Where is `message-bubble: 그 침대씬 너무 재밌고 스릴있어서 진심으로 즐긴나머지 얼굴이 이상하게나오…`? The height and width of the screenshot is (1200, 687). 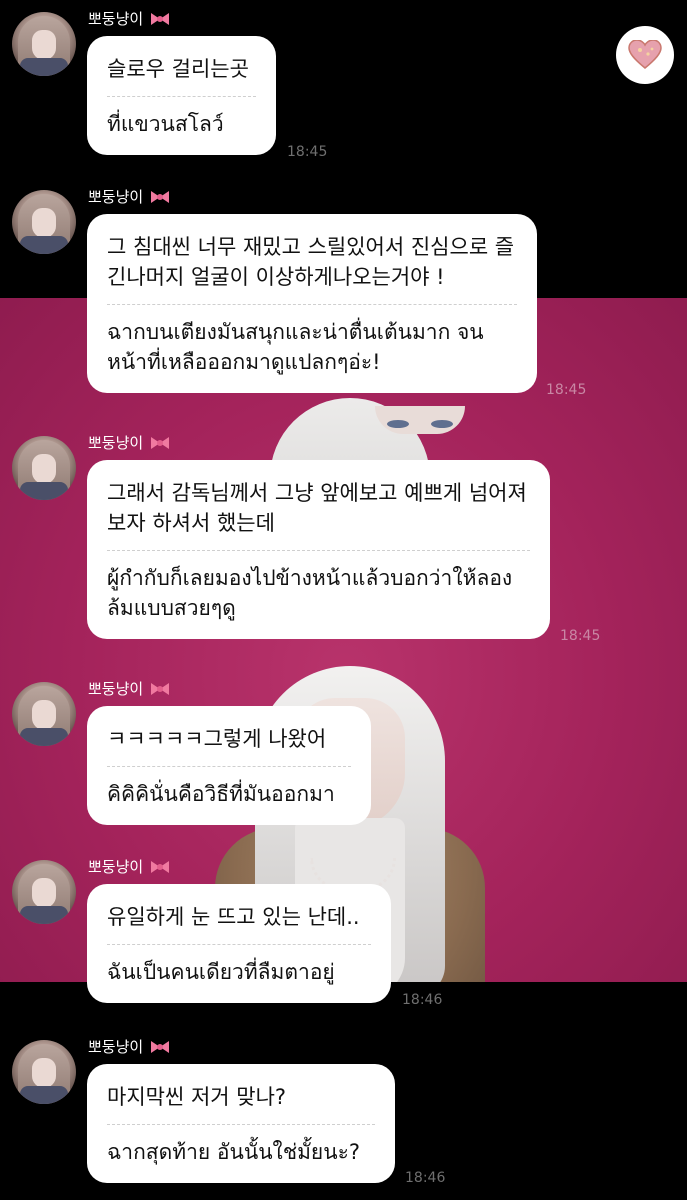
message-bubble: 그 침대씬 너무 재밌고 스릴있어서 진심으로 즐긴나머지 얼굴이 이상하게나오… is located at coordinates (312, 303).